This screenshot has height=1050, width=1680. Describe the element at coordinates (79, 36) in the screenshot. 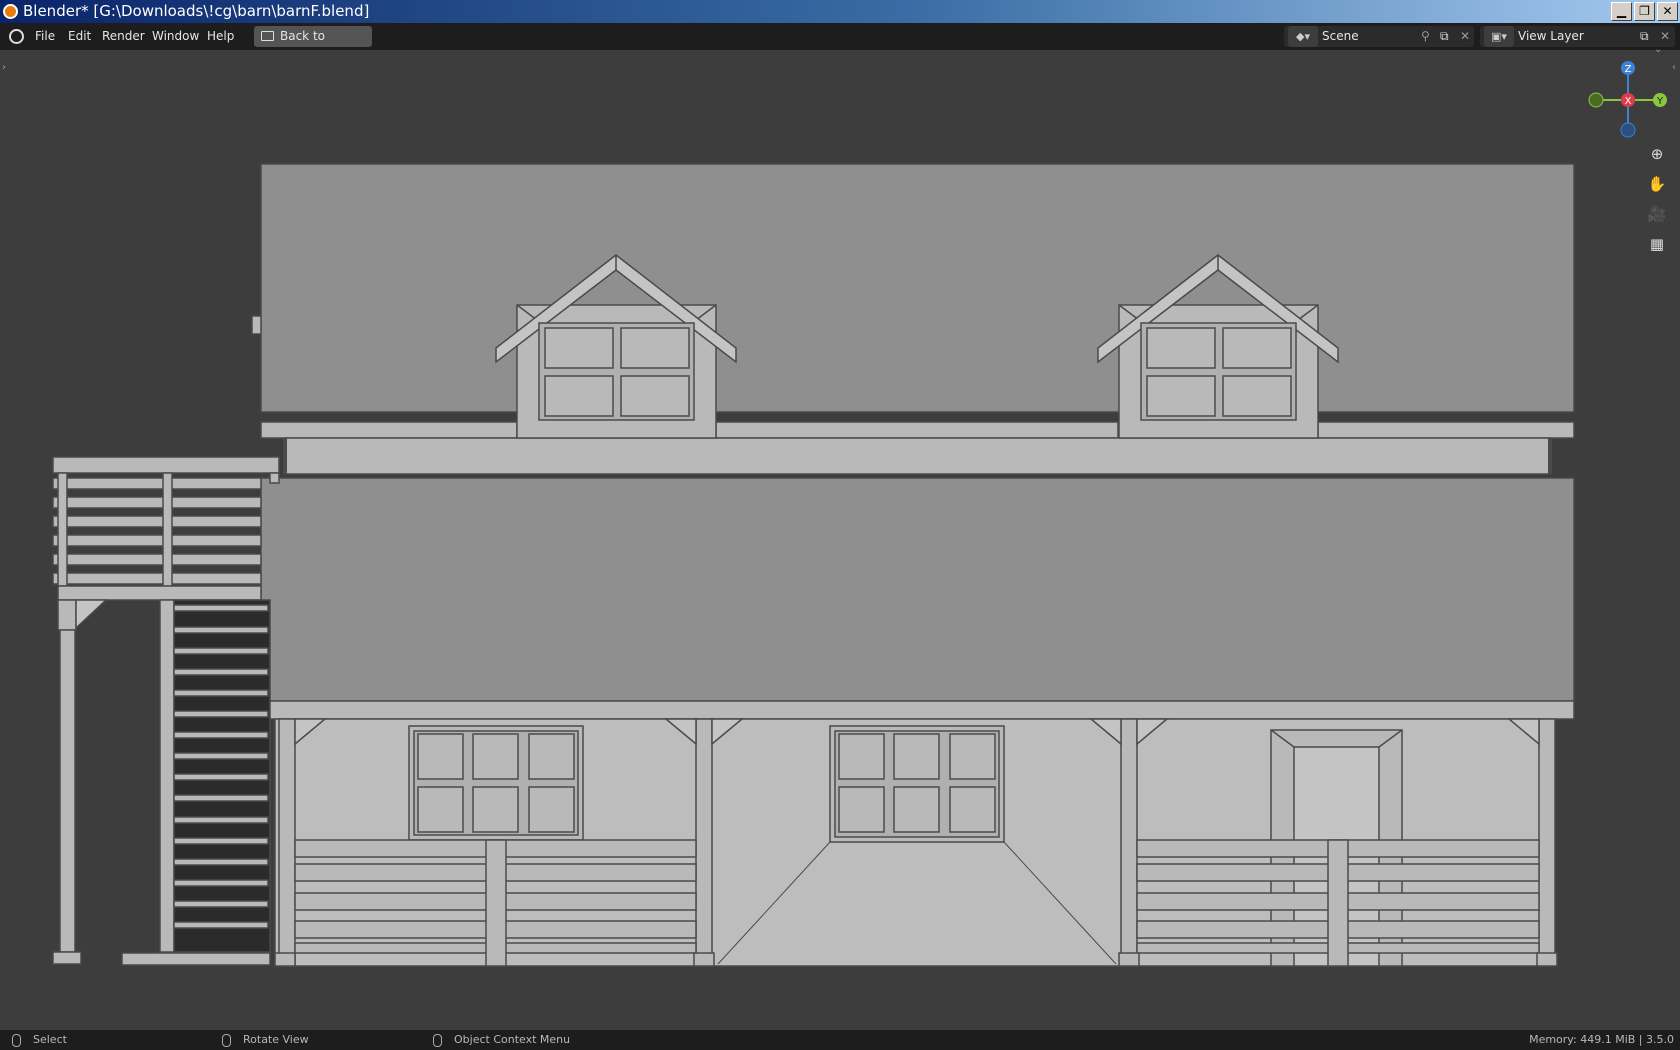

I see `menu-edit: Edit` at that location.